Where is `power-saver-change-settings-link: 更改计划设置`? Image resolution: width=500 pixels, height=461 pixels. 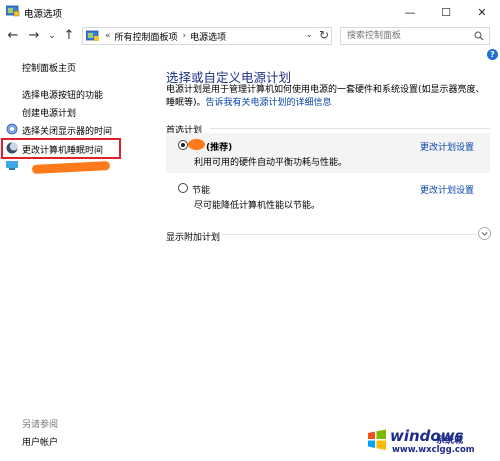
power-saver-change-settings-link: 更改计划设置 is located at coordinates (447, 189).